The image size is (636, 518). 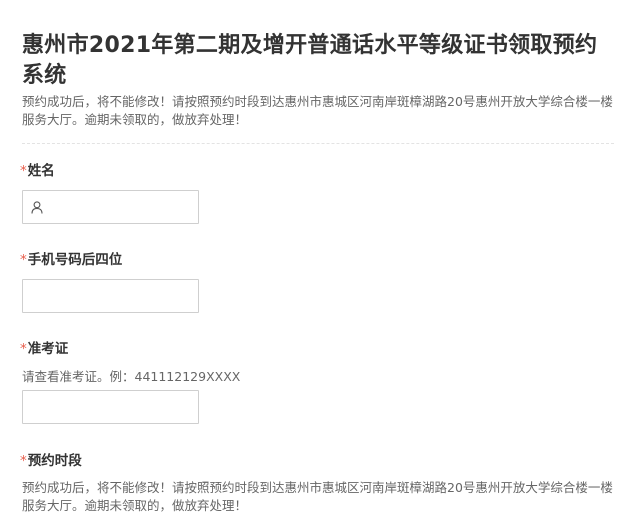 I want to click on slot-label-text: 预约时段, so click(x=54, y=461).